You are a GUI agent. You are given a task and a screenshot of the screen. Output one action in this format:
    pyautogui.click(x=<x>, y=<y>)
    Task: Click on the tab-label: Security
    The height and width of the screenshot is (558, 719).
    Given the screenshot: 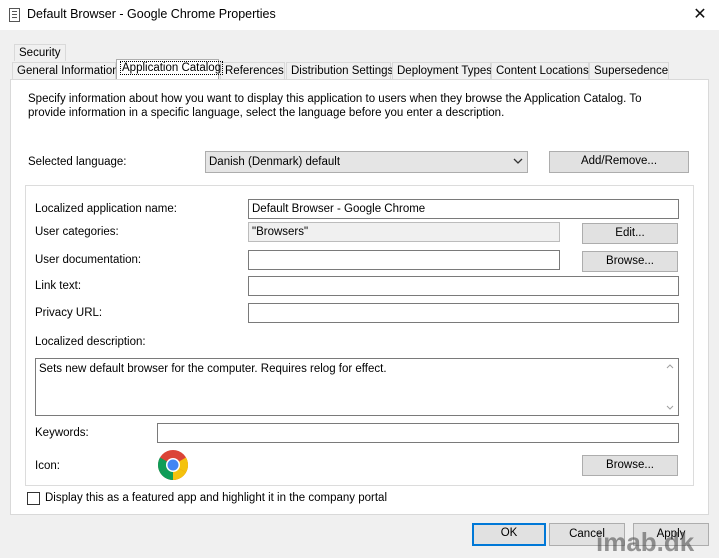 What is the action you would take?
    pyautogui.click(x=40, y=53)
    